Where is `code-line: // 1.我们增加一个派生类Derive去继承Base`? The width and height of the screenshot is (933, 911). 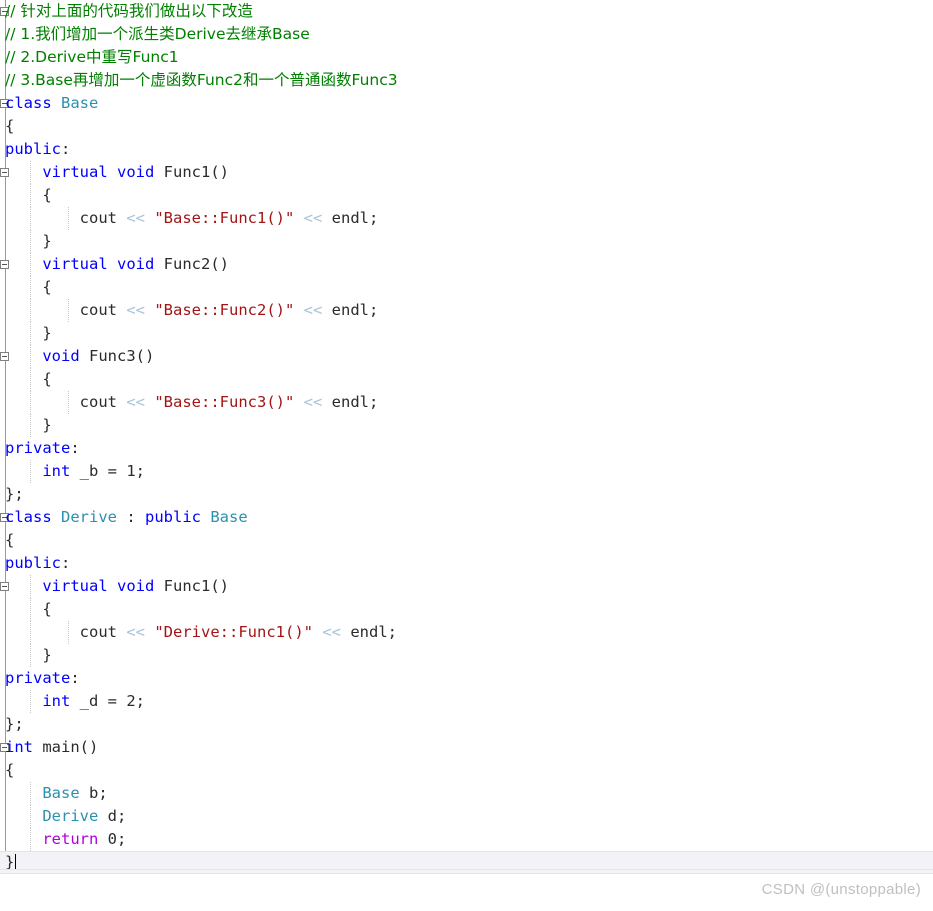 code-line: // 1.我们增加一个派生类Derive去继承Base is located at coordinates (466, 34).